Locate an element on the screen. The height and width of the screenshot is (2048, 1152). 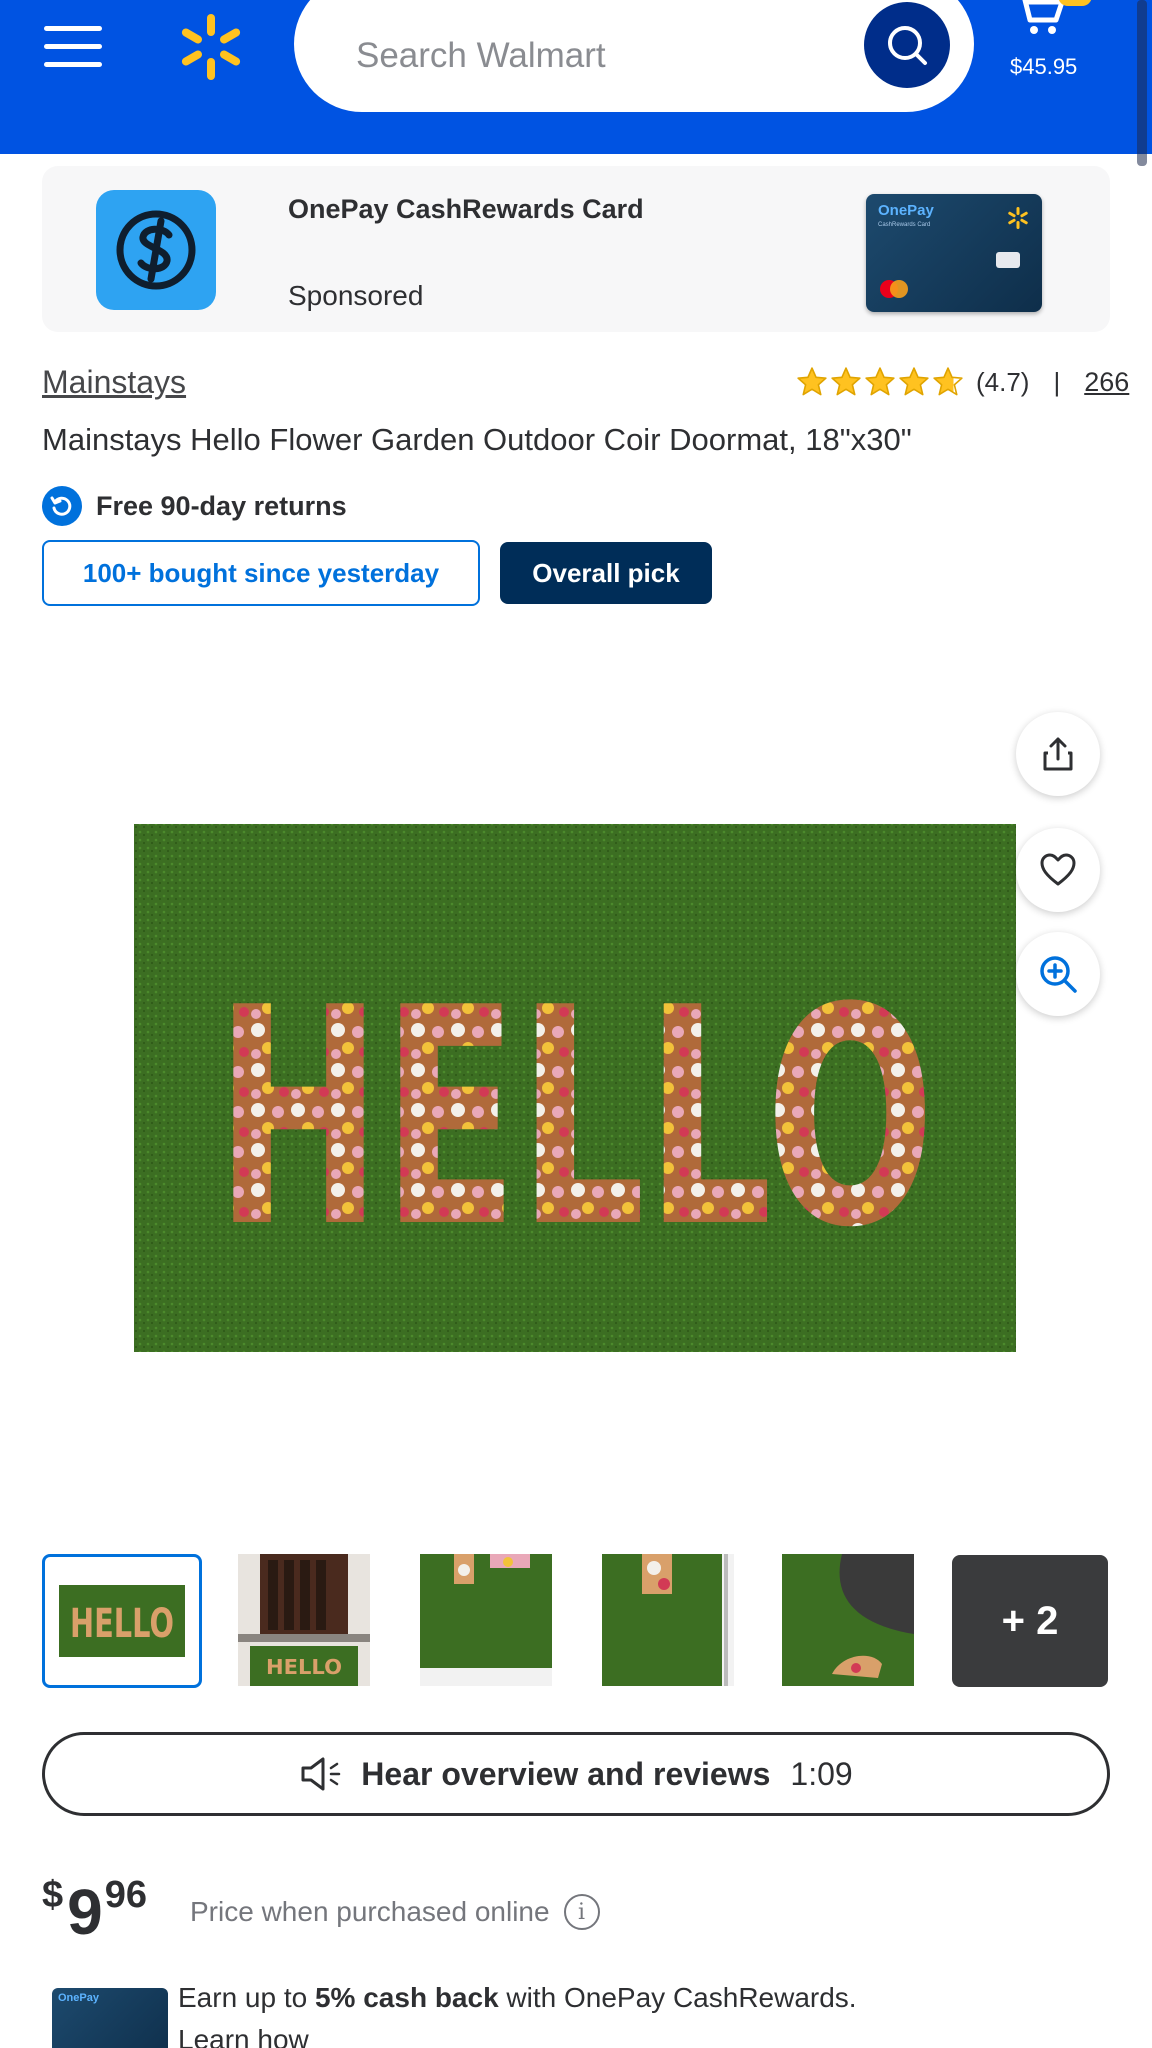
thumbnail-gallery: HELLO HELLO + 2 is located at coordinates (576, 1621).